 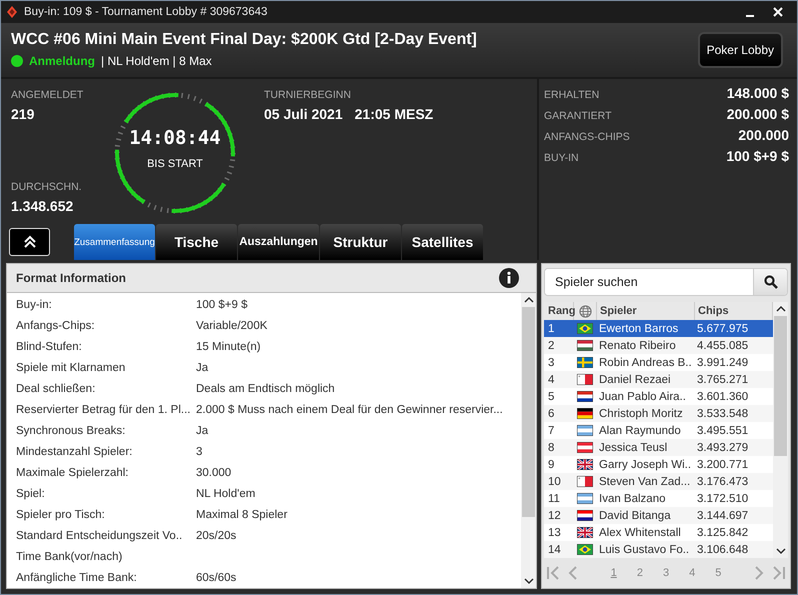 What do you see at coordinates (56, 388) in the screenshot?
I see `info-label: Deal schließen:` at bounding box center [56, 388].